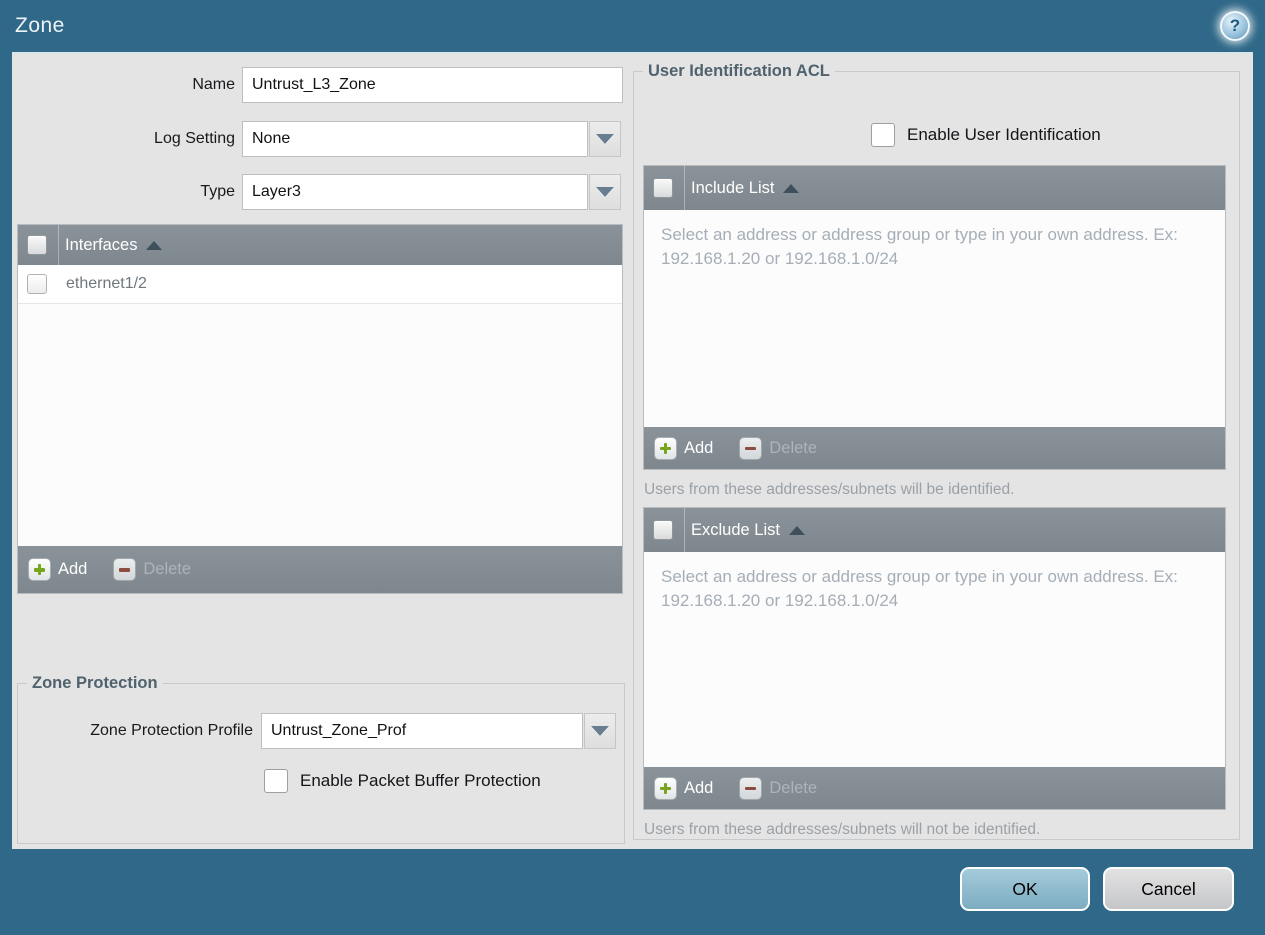  What do you see at coordinates (632, 26) in the screenshot?
I see `dialog-titlebar: Zone` at bounding box center [632, 26].